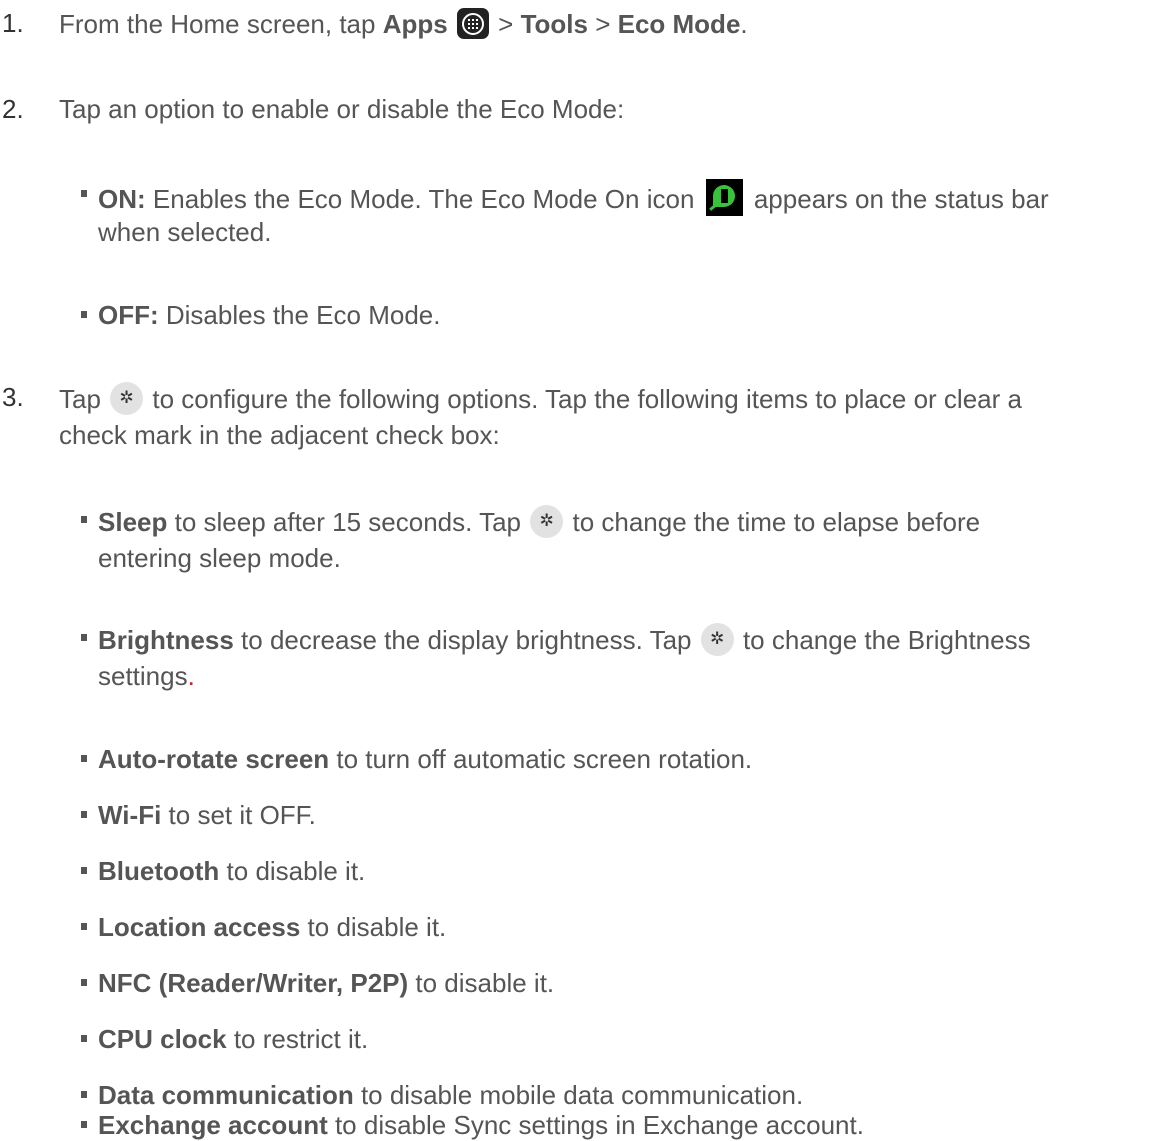 This screenshot has width=1167, height=1141. What do you see at coordinates (13, 23) in the screenshot?
I see `step-number: 1.` at bounding box center [13, 23].